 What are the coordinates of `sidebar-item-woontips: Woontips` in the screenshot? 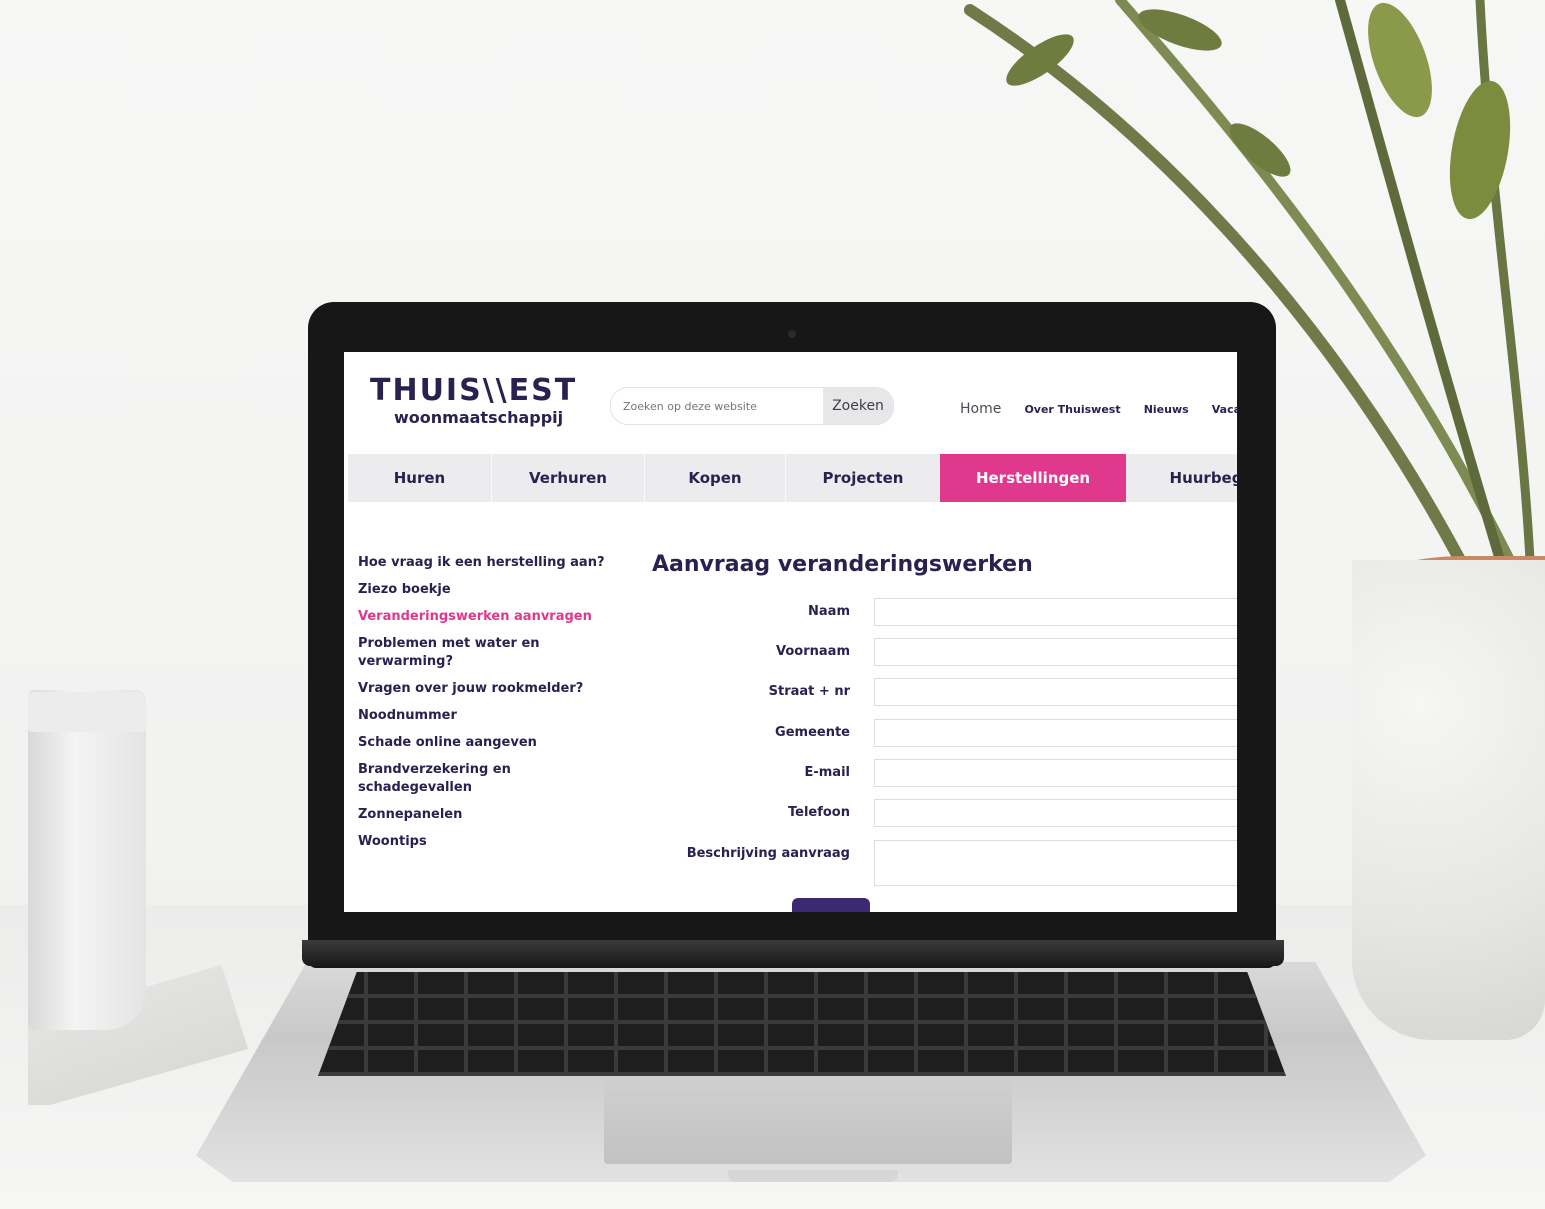 It's located at (488, 842).